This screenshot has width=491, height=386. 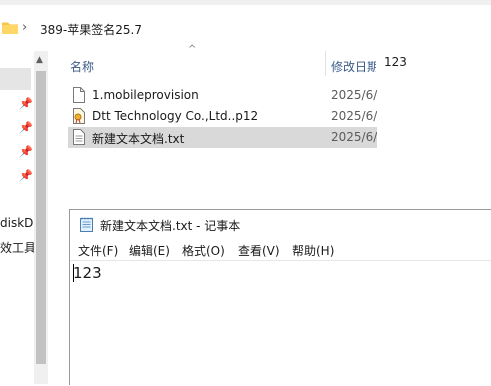 What do you see at coordinates (222, 95) in the screenshot?
I see `file-row: 1.mobileprovision 2025/6/` at bounding box center [222, 95].